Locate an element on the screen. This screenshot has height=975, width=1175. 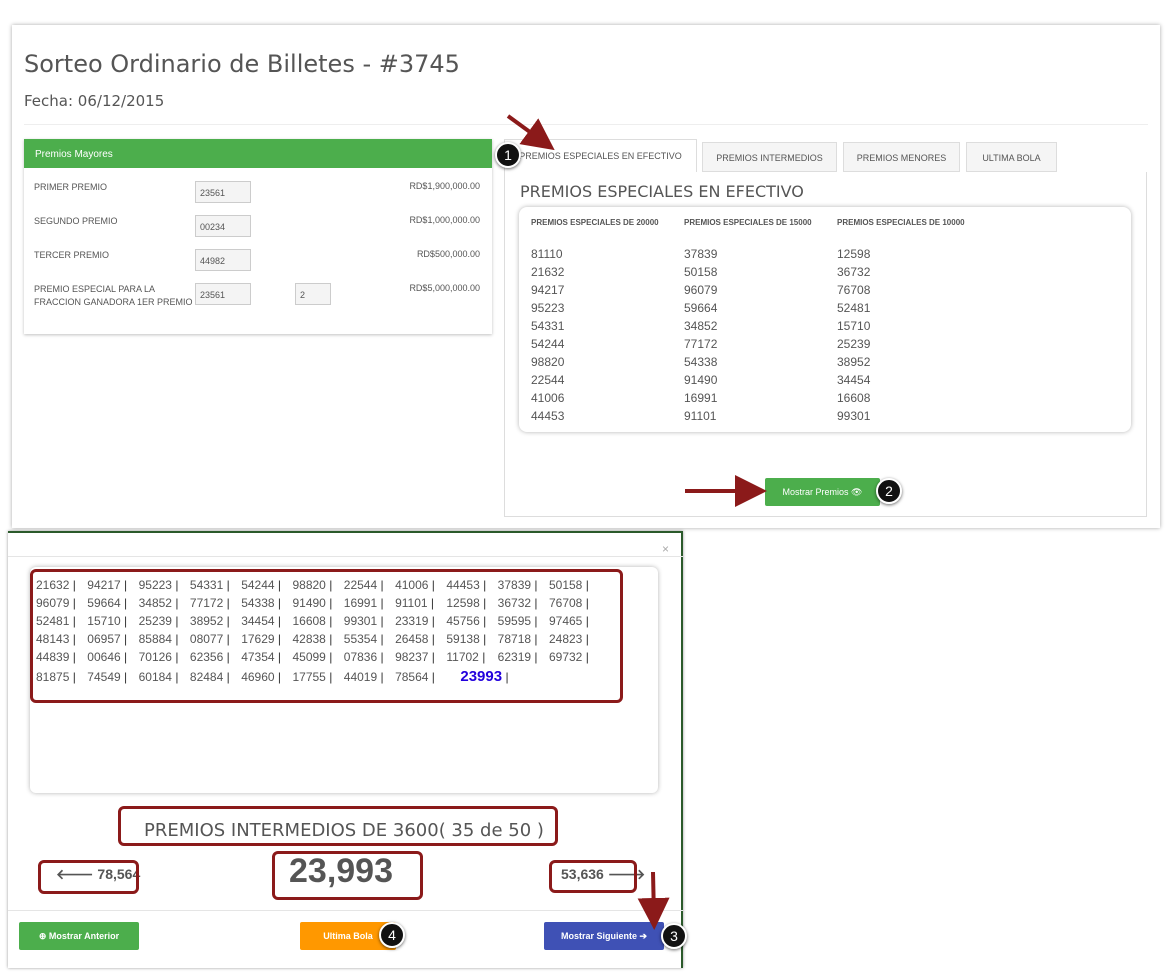
premio-amount: RD$500,000.00 is located at coordinates (448, 254).